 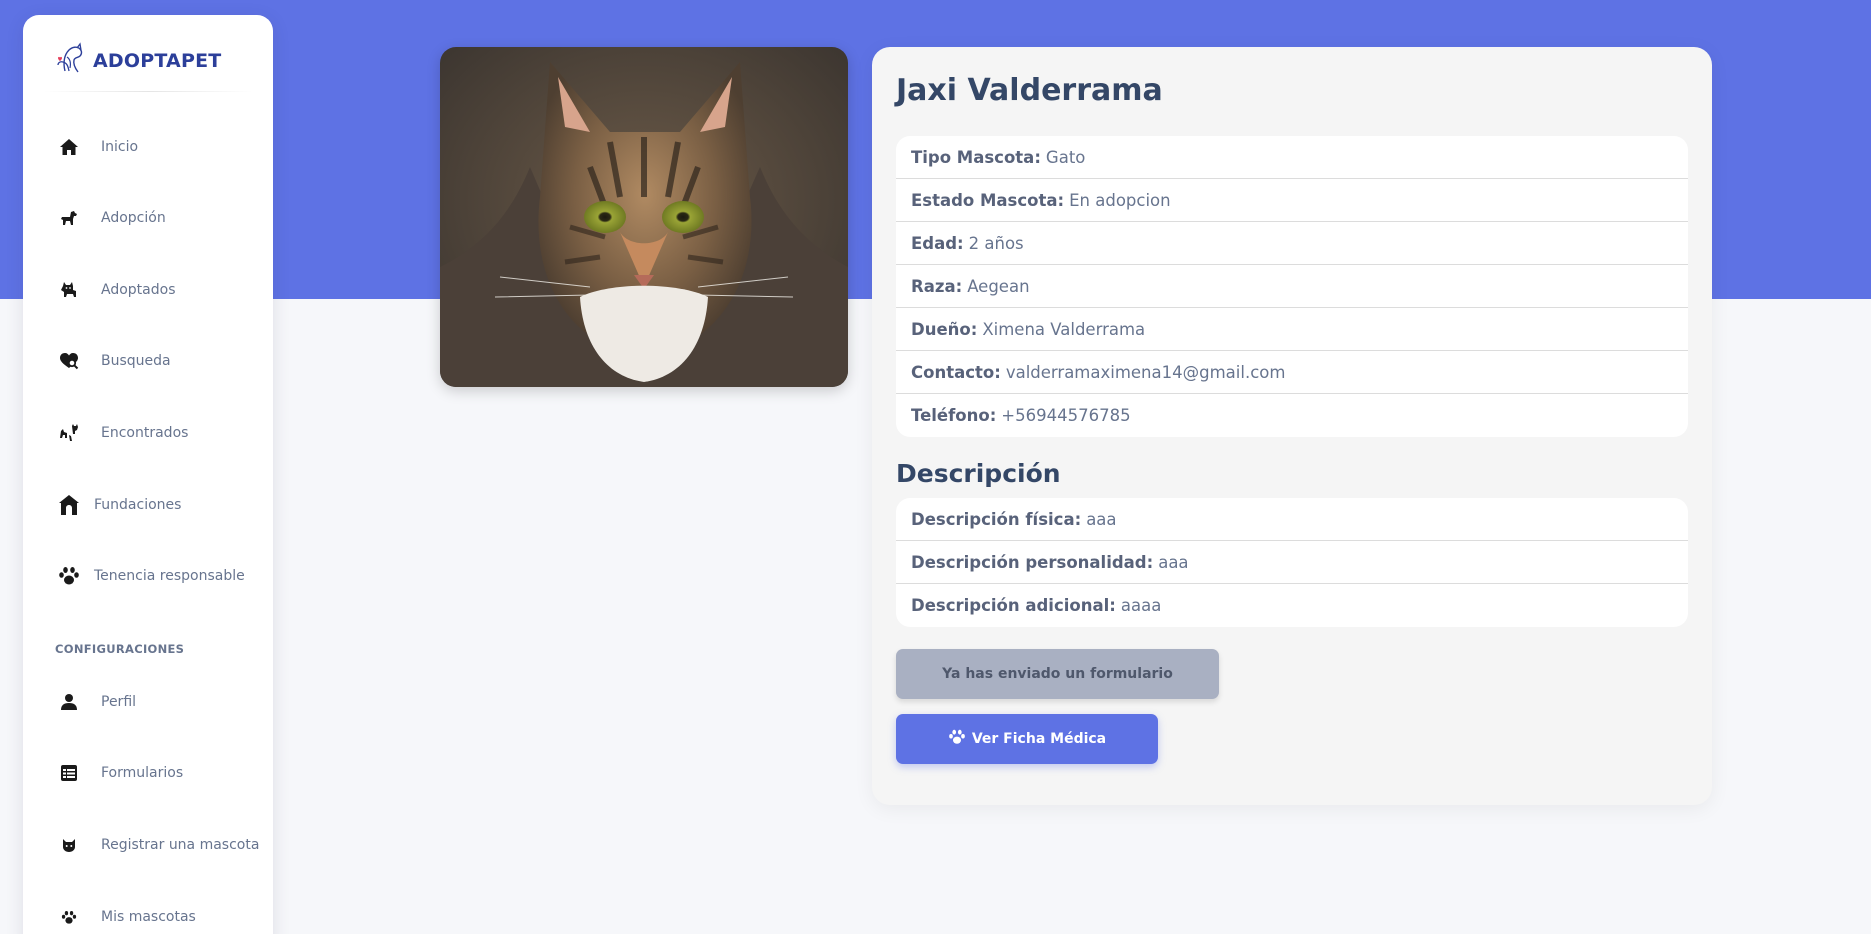 I want to click on list-item: Descripción física: aaa, so click(x=1292, y=519).